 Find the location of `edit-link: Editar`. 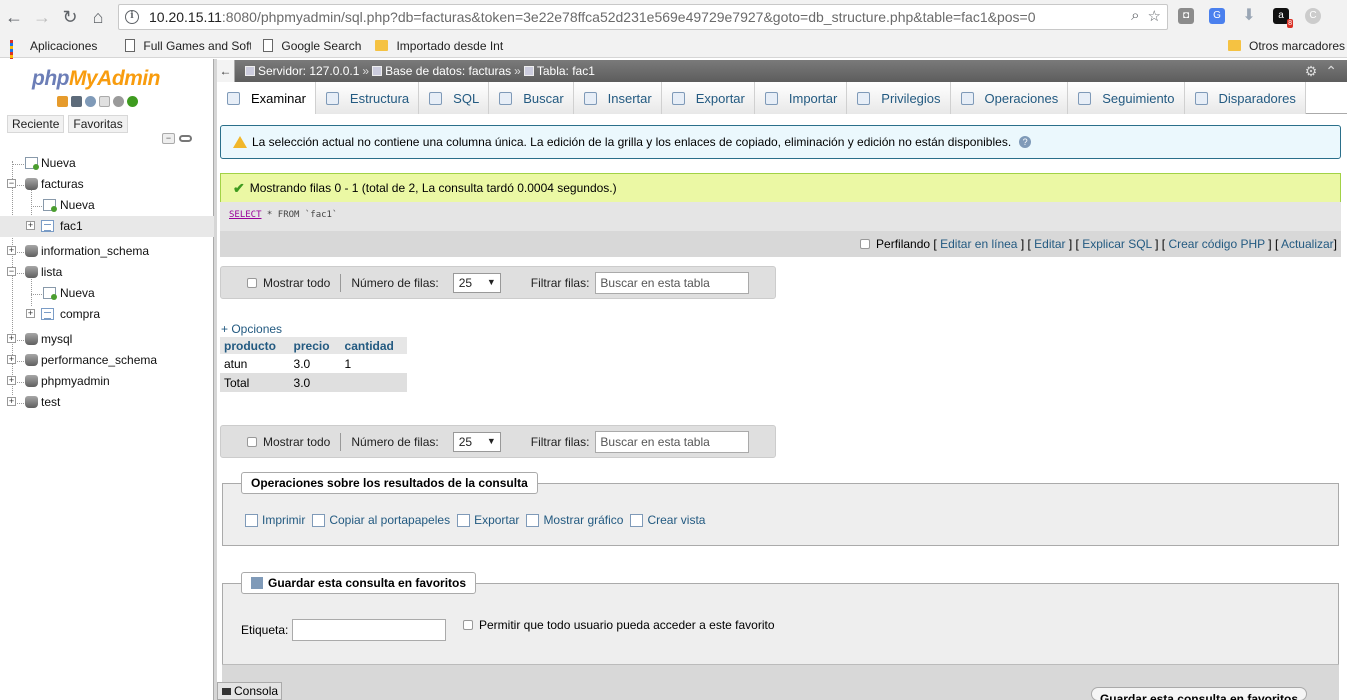

edit-link: Editar is located at coordinates (1049, 244).